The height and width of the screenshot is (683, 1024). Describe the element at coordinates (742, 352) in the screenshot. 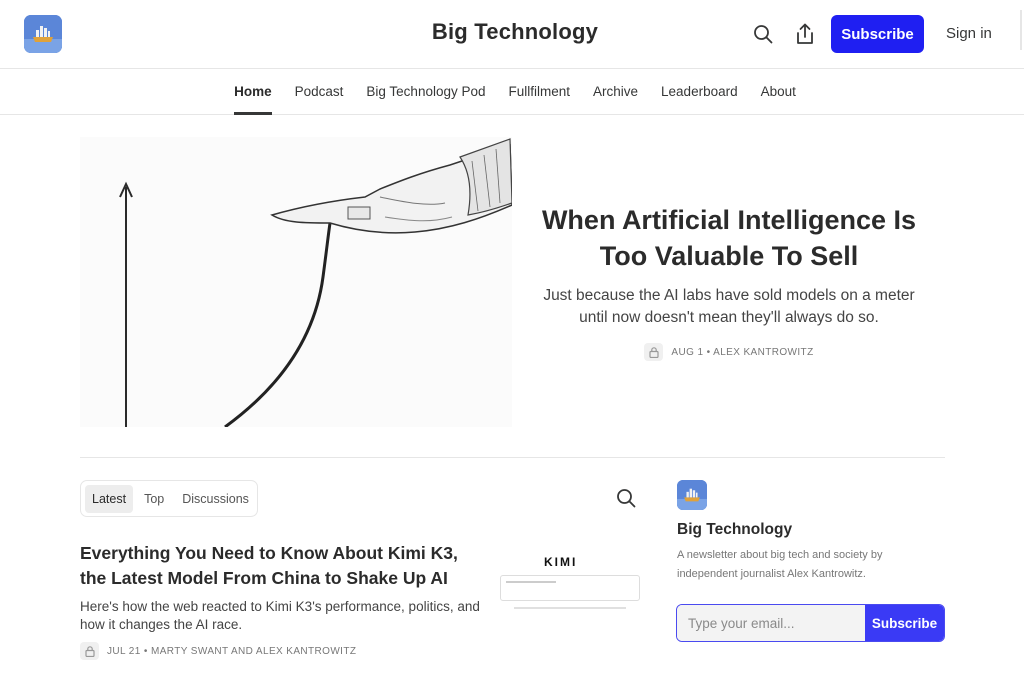

I see `hero-meta-text: AUG 1 • ALEX KANTROWITZ` at that location.